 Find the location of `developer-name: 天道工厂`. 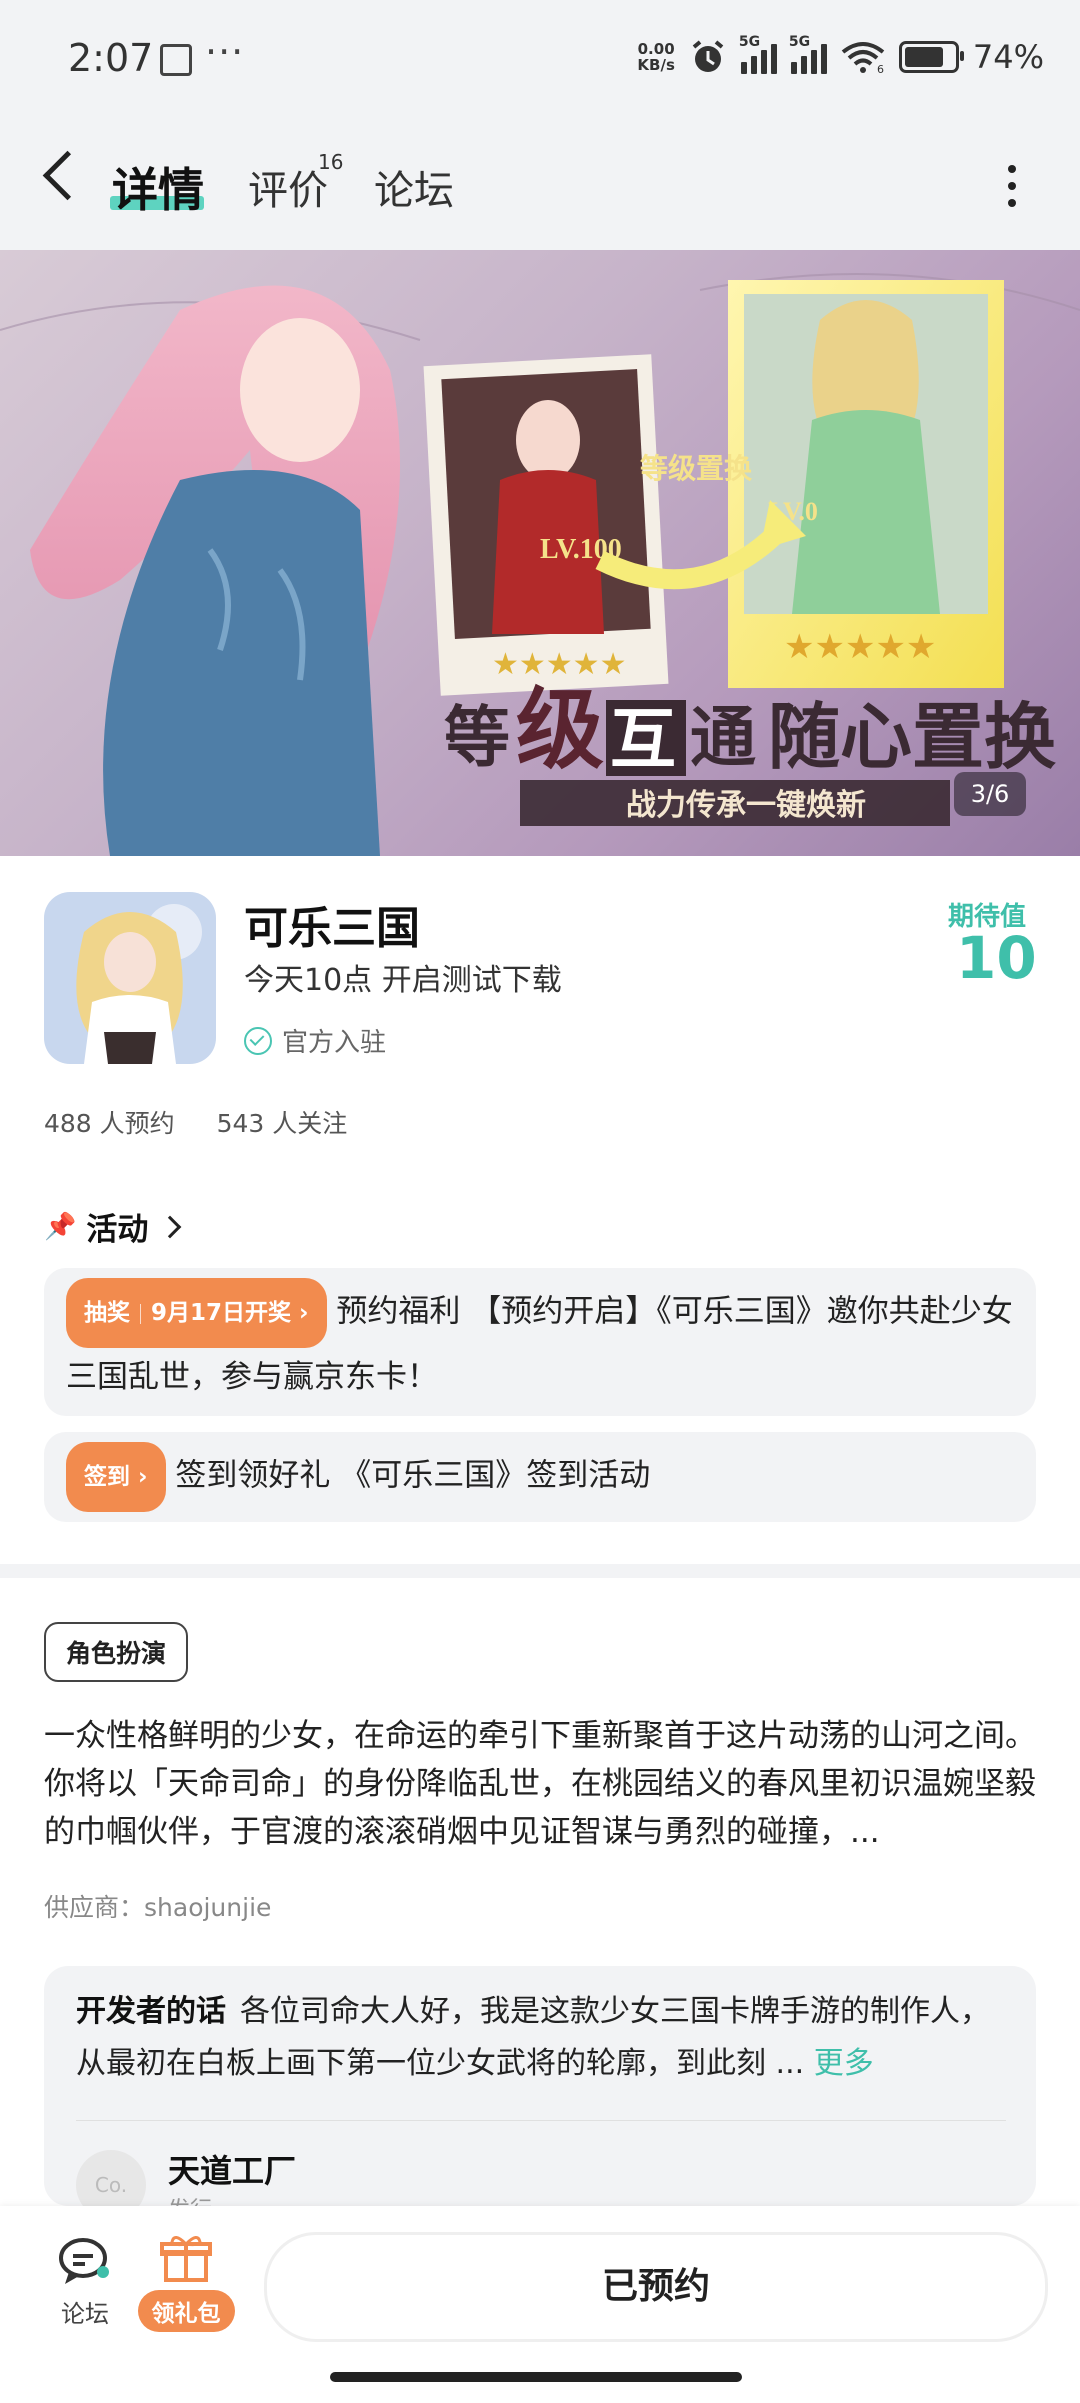

developer-name: 天道工厂 is located at coordinates (232, 2169).